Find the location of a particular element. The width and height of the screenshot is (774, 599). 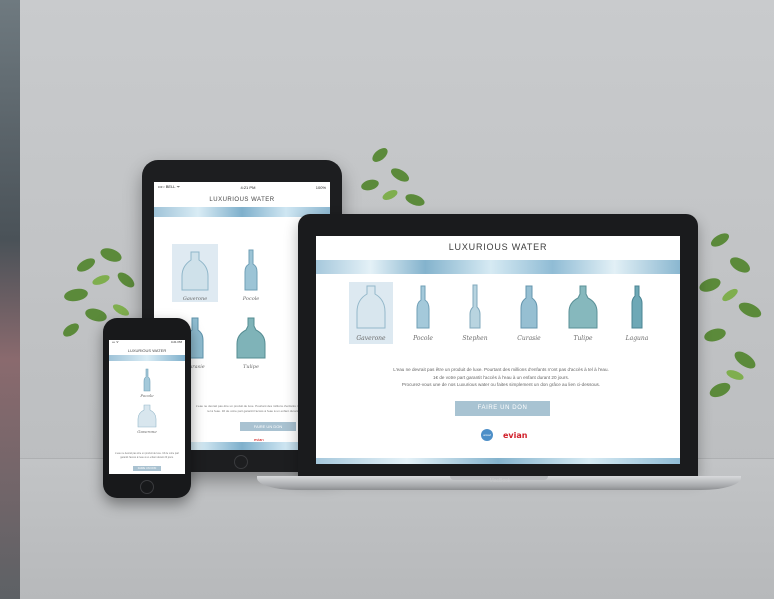

bottle-label: Pocole is located at coordinates (423, 338).